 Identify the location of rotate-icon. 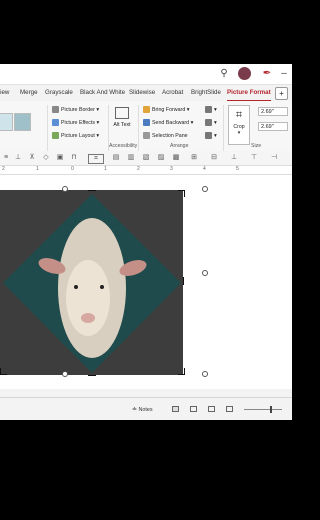
(208, 136).